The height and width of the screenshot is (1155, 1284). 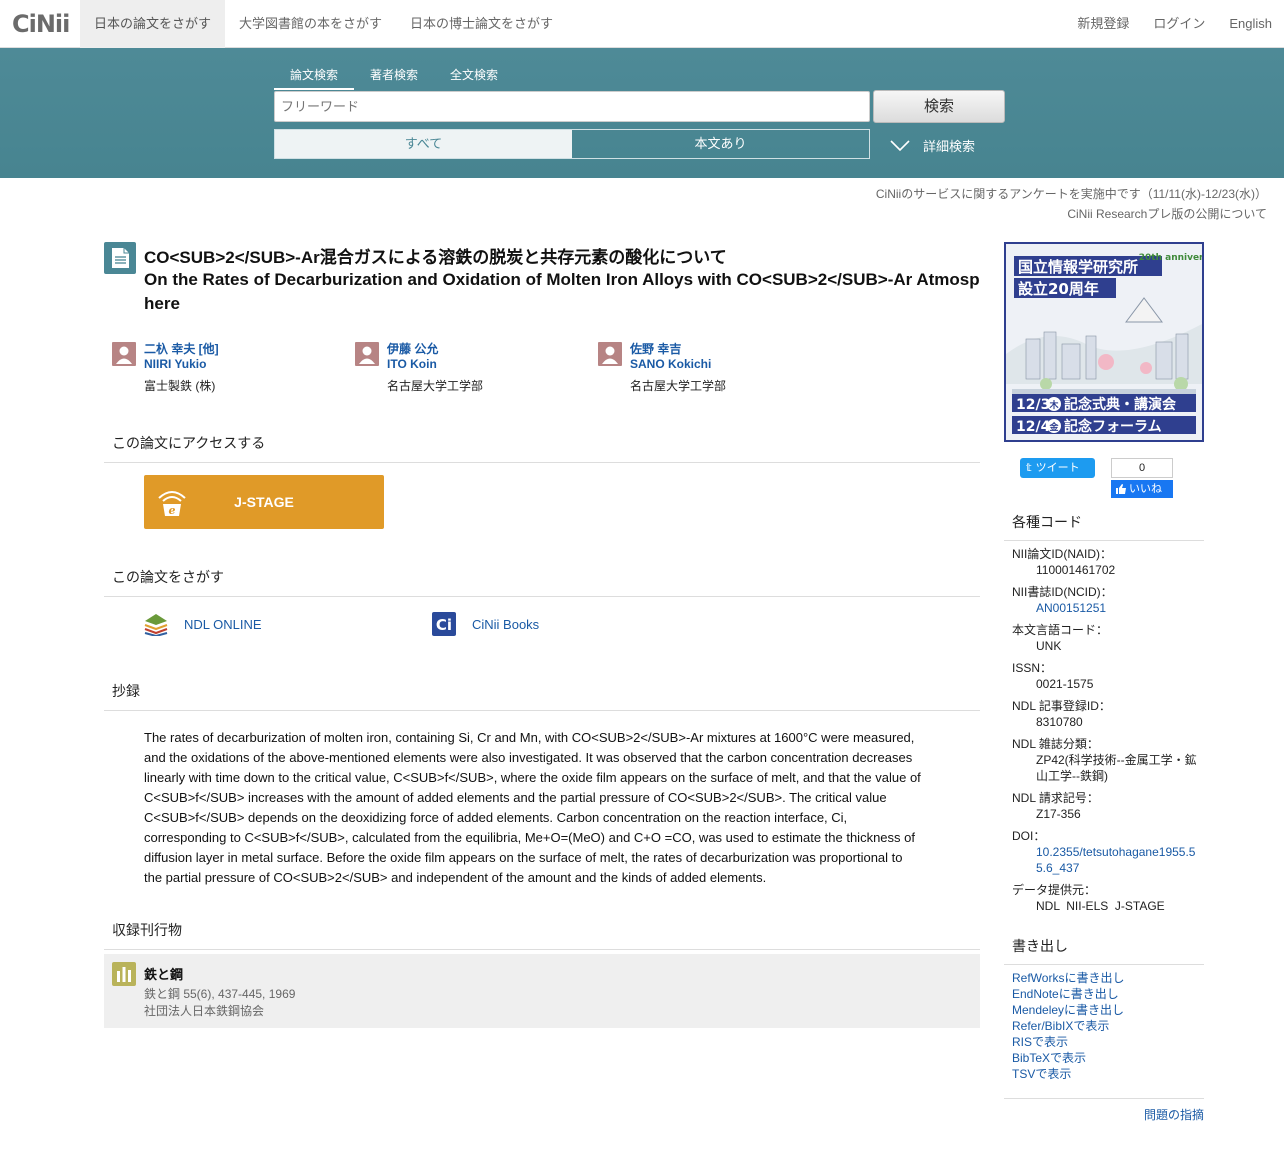 I want to click on tab-article-search: 論文検索, so click(x=314, y=77).